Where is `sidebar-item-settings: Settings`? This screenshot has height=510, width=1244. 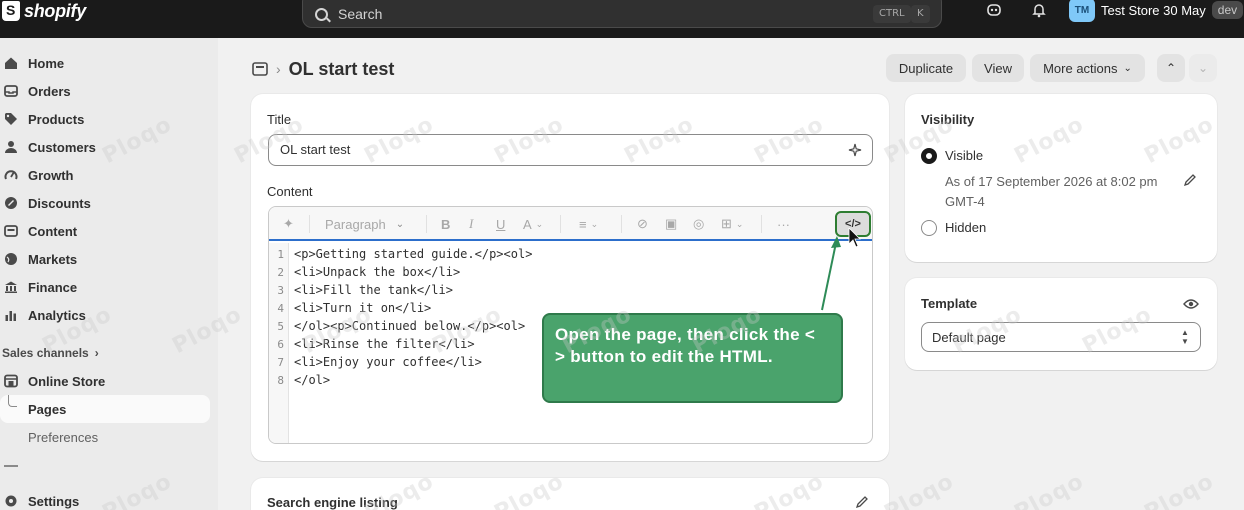
sidebar-item-settings: Settings is located at coordinates (105, 498).